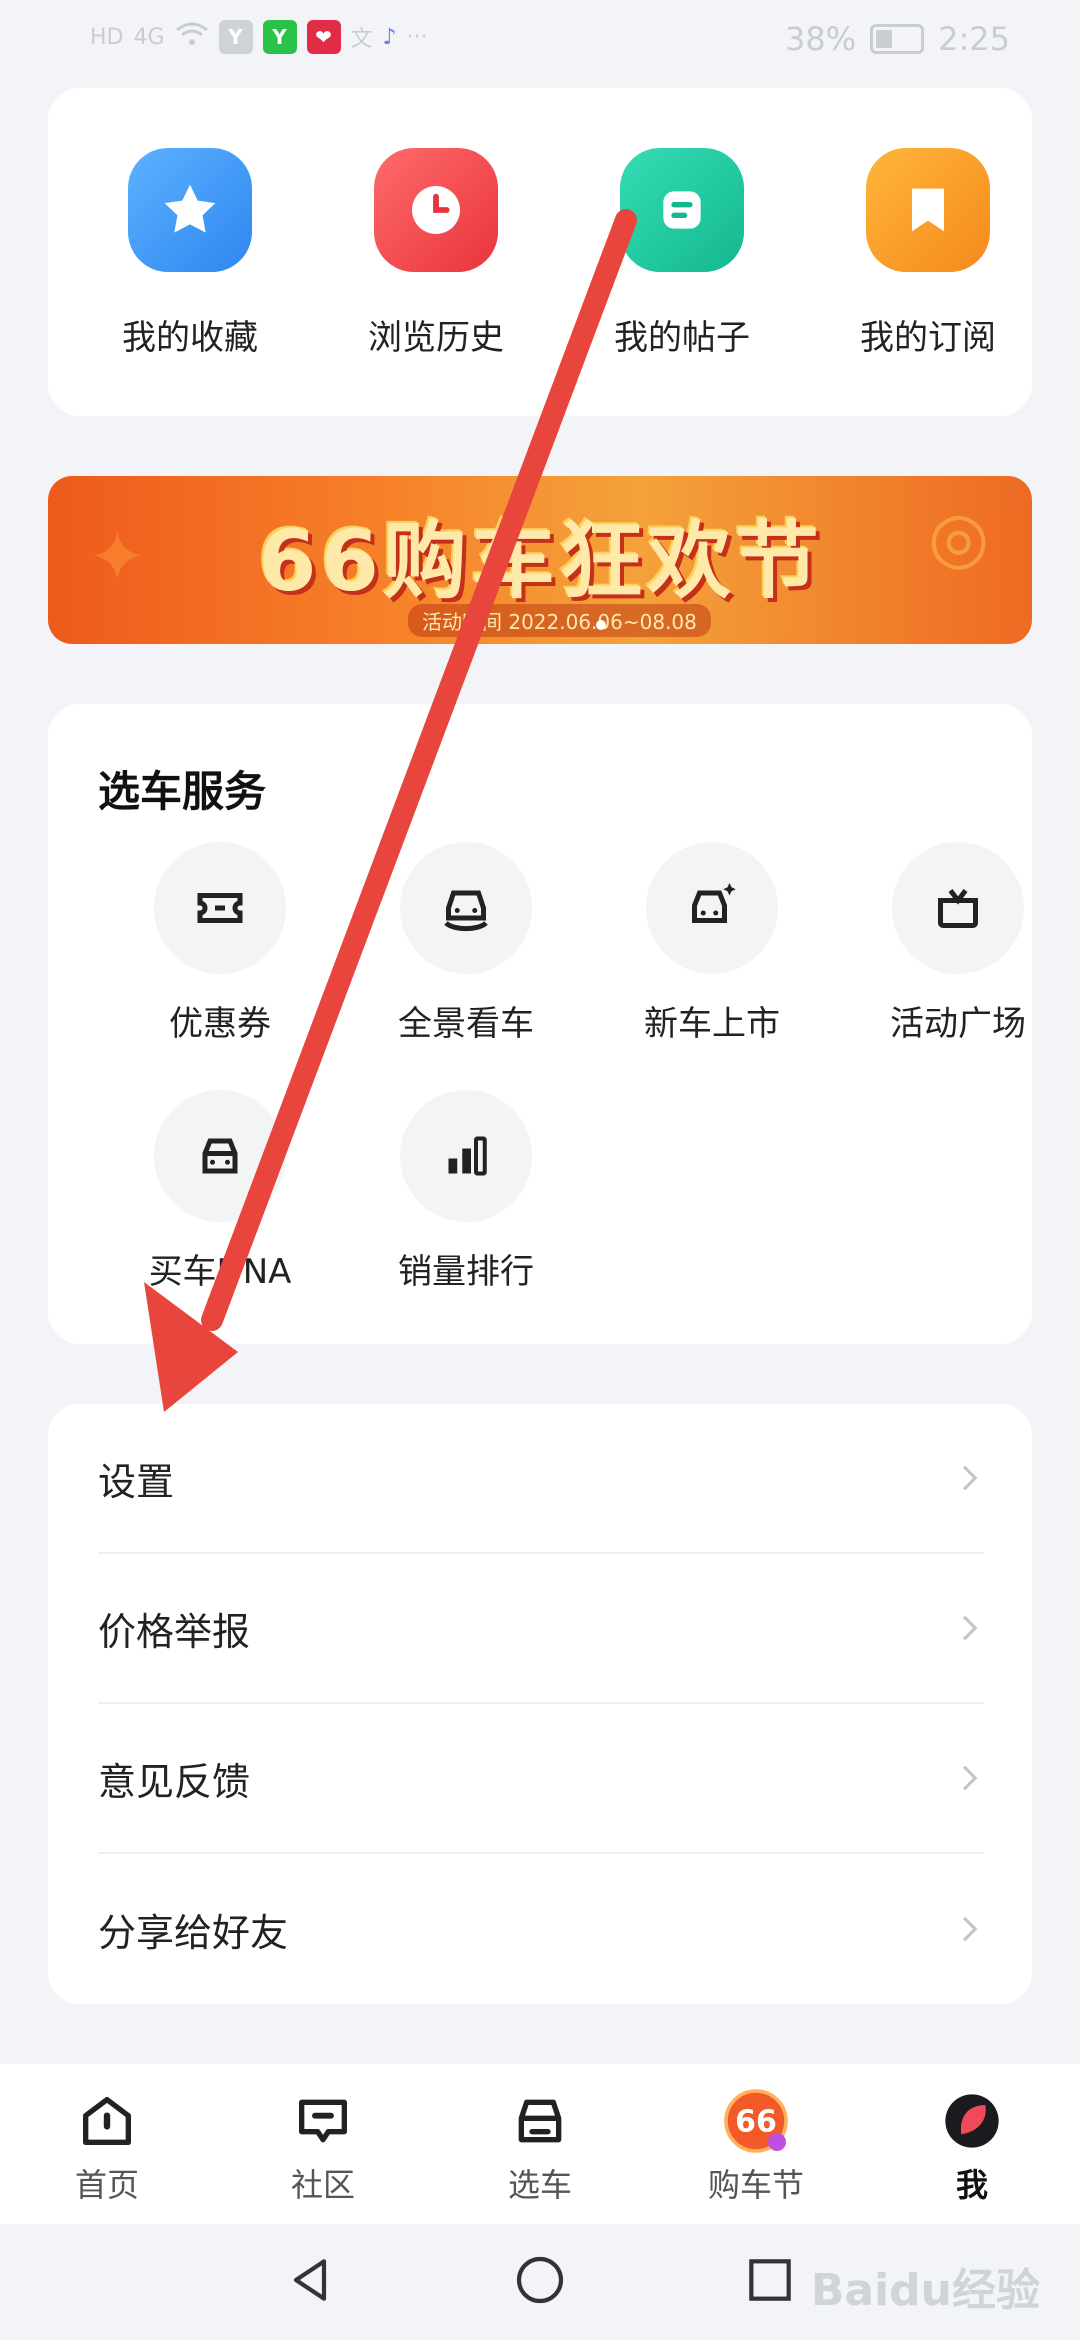  I want to click on ticket-icon, so click(220, 908).